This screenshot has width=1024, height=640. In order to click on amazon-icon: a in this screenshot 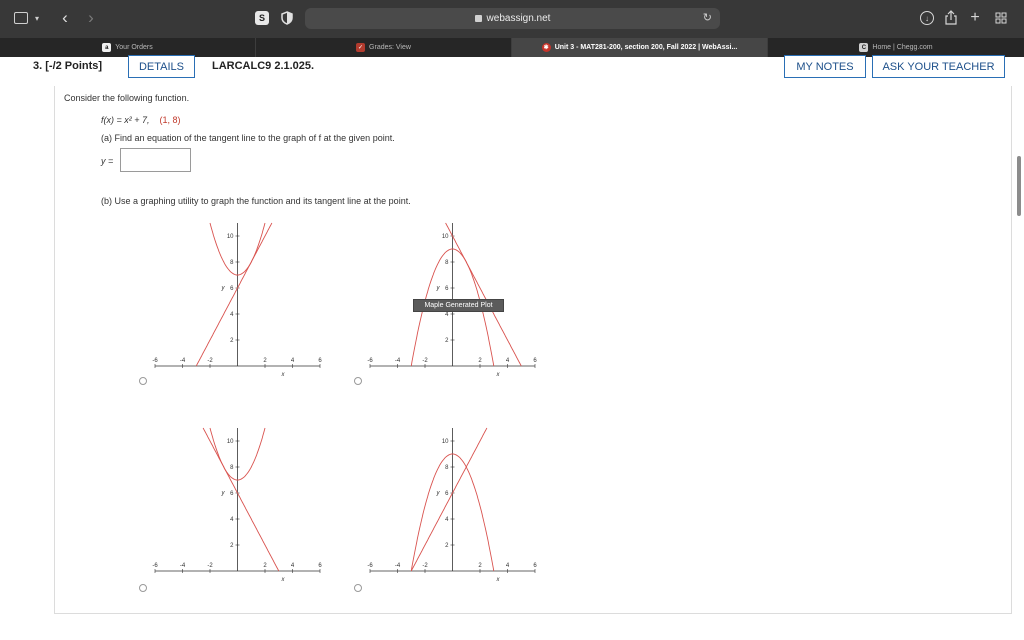, I will do `click(107, 47)`.